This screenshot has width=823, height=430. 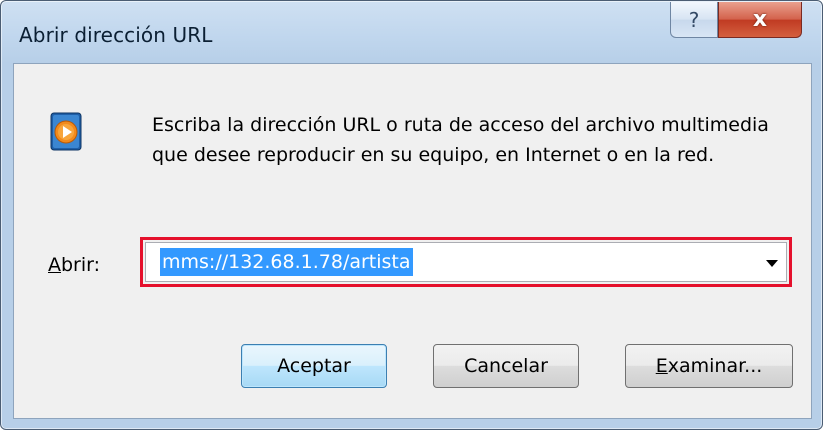 I want to click on title-bar: Abrir dirección URL ? x, so click(x=411, y=32).